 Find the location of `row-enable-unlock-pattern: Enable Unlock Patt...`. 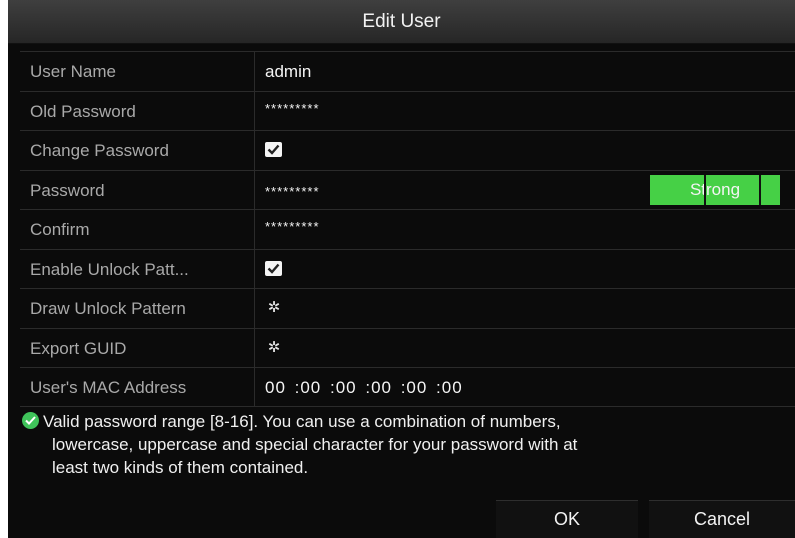

row-enable-unlock-pattern: Enable Unlock Patt... is located at coordinates (407, 268).